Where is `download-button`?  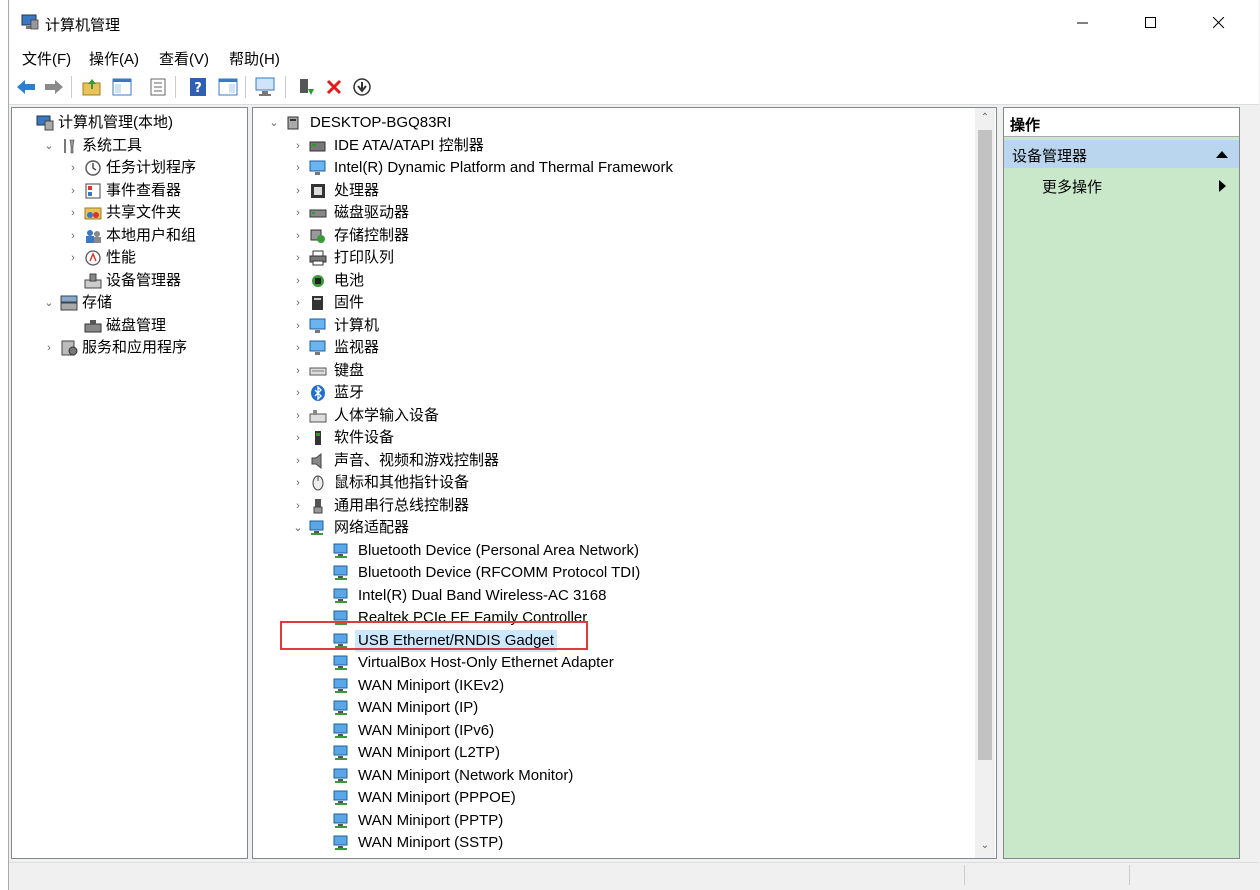 download-button is located at coordinates (362, 87).